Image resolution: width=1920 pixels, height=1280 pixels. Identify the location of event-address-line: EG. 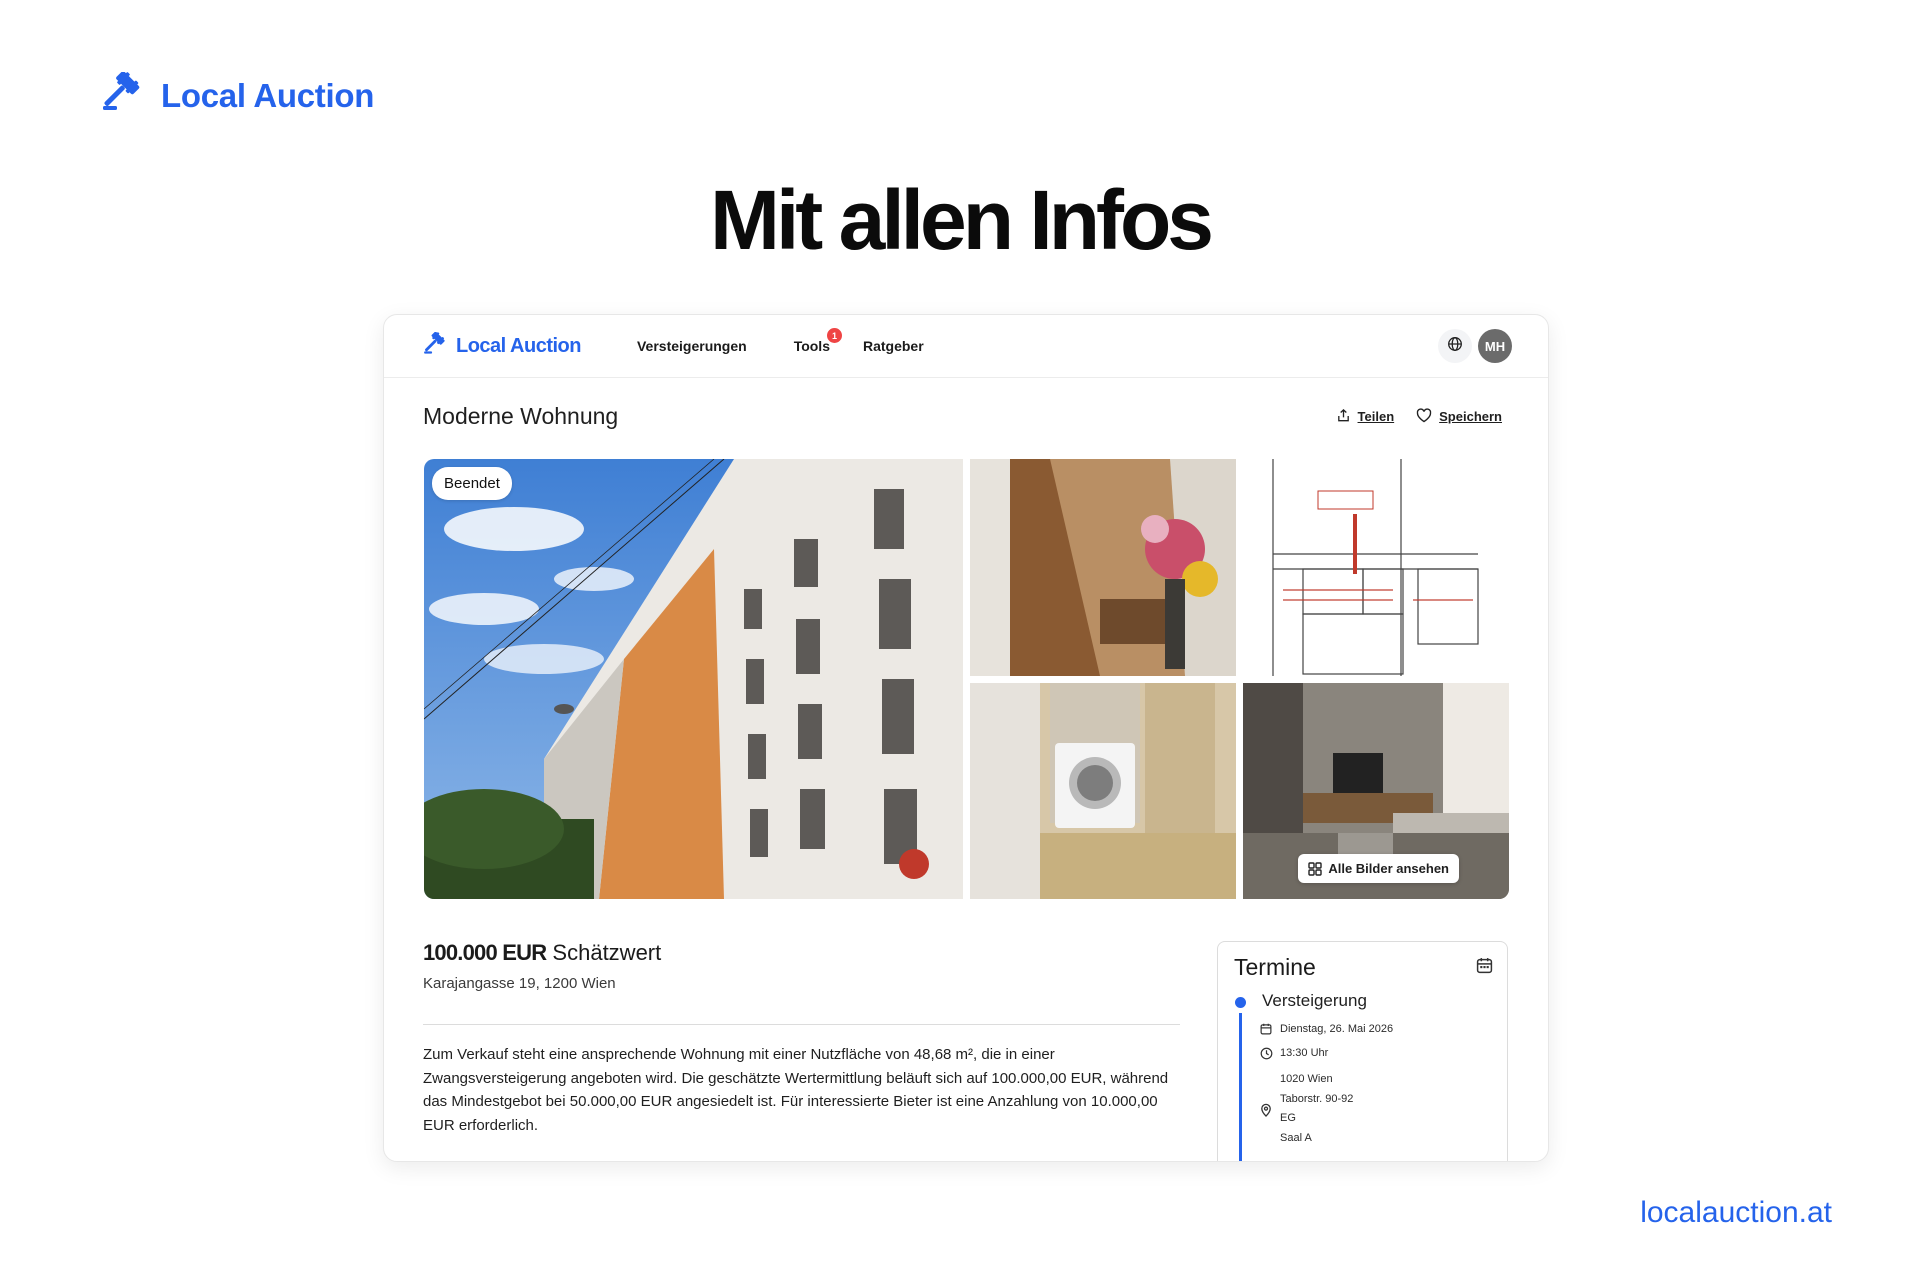
(1288, 1118).